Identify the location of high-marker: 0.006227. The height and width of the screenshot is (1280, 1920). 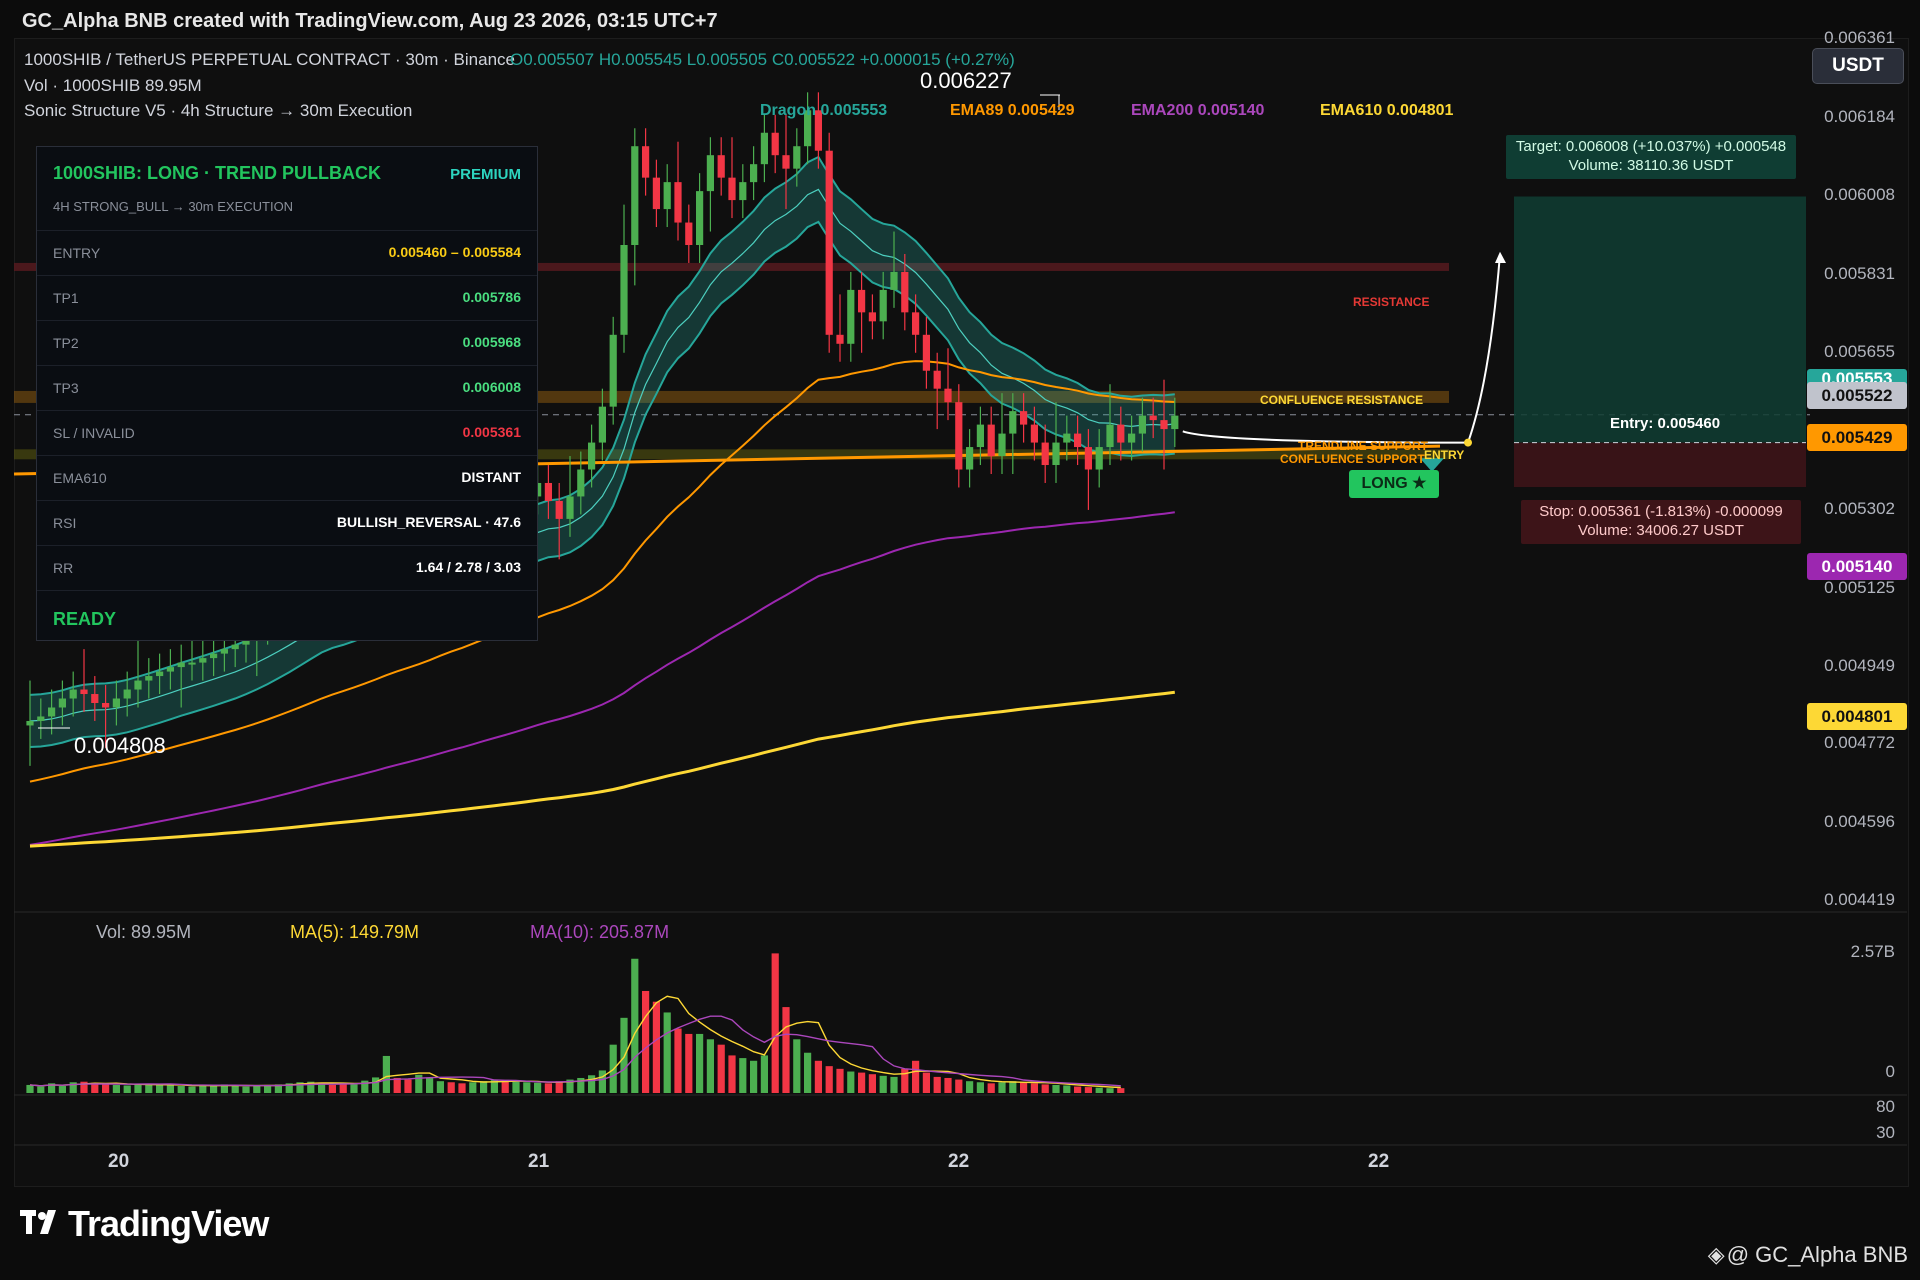
(966, 80).